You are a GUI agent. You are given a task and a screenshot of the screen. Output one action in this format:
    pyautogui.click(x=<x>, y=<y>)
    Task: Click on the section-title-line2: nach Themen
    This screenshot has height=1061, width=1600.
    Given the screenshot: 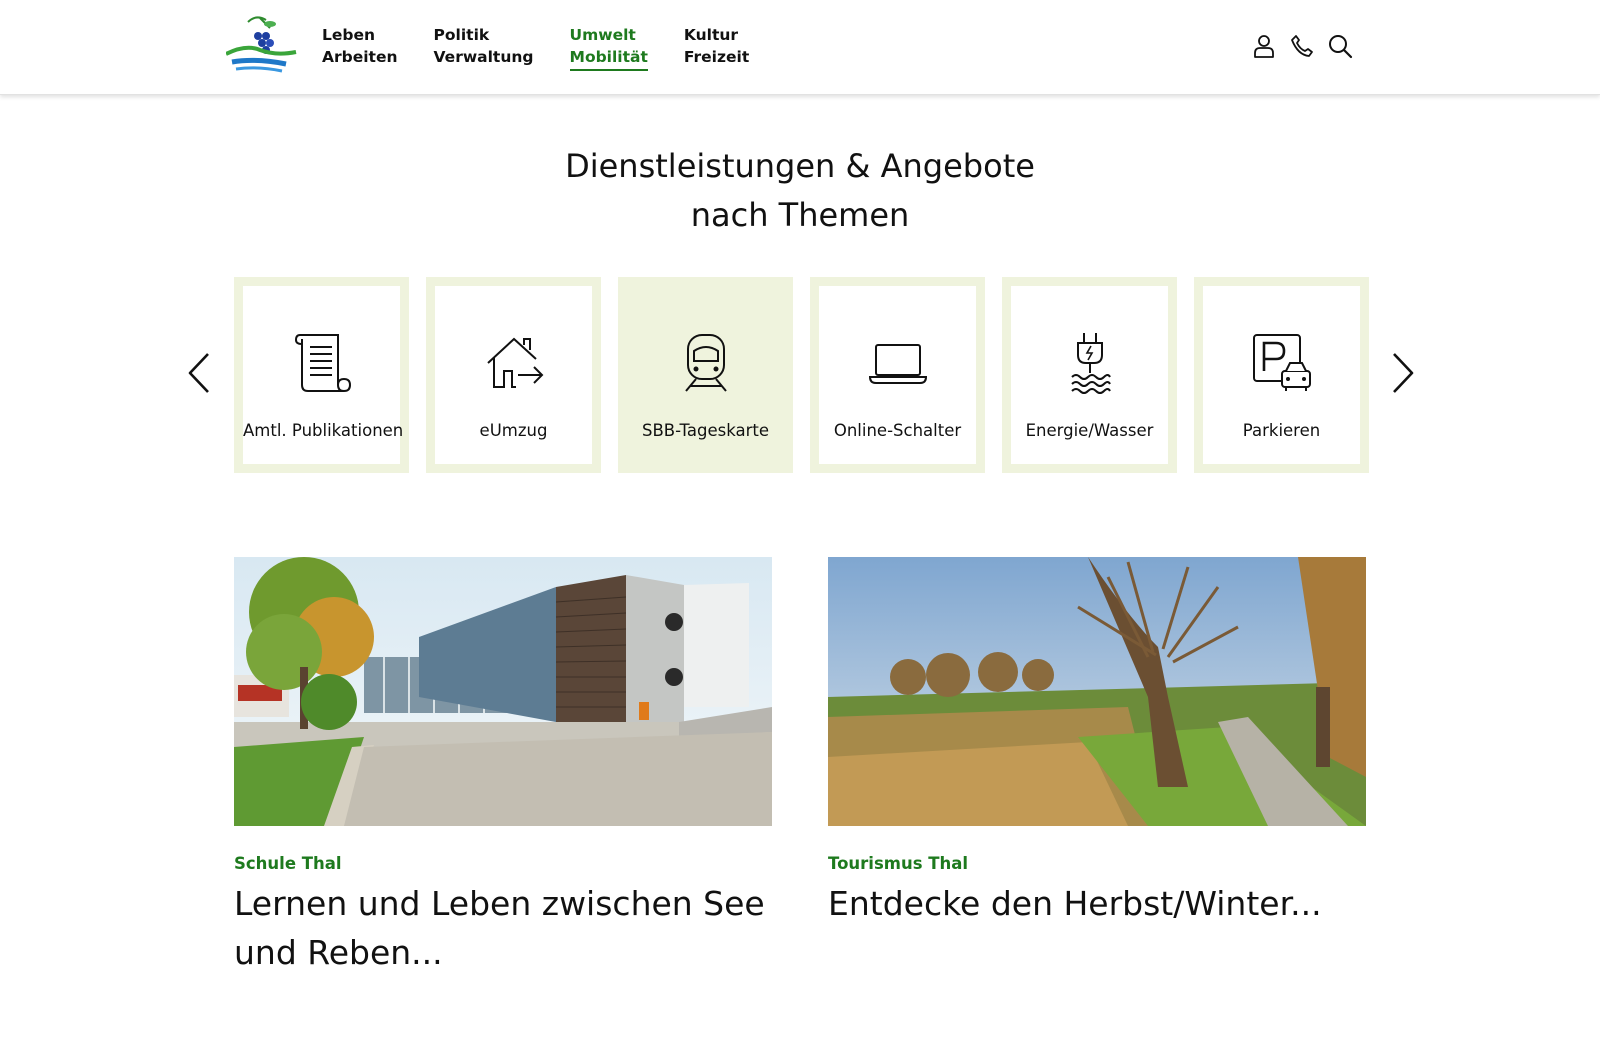 What is the action you would take?
    pyautogui.click(x=800, y=215)
    